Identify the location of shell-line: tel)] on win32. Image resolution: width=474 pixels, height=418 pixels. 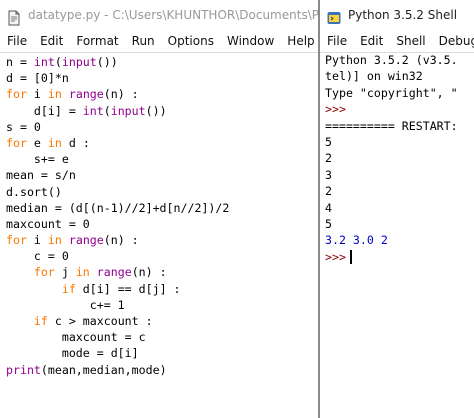
(391, 76).